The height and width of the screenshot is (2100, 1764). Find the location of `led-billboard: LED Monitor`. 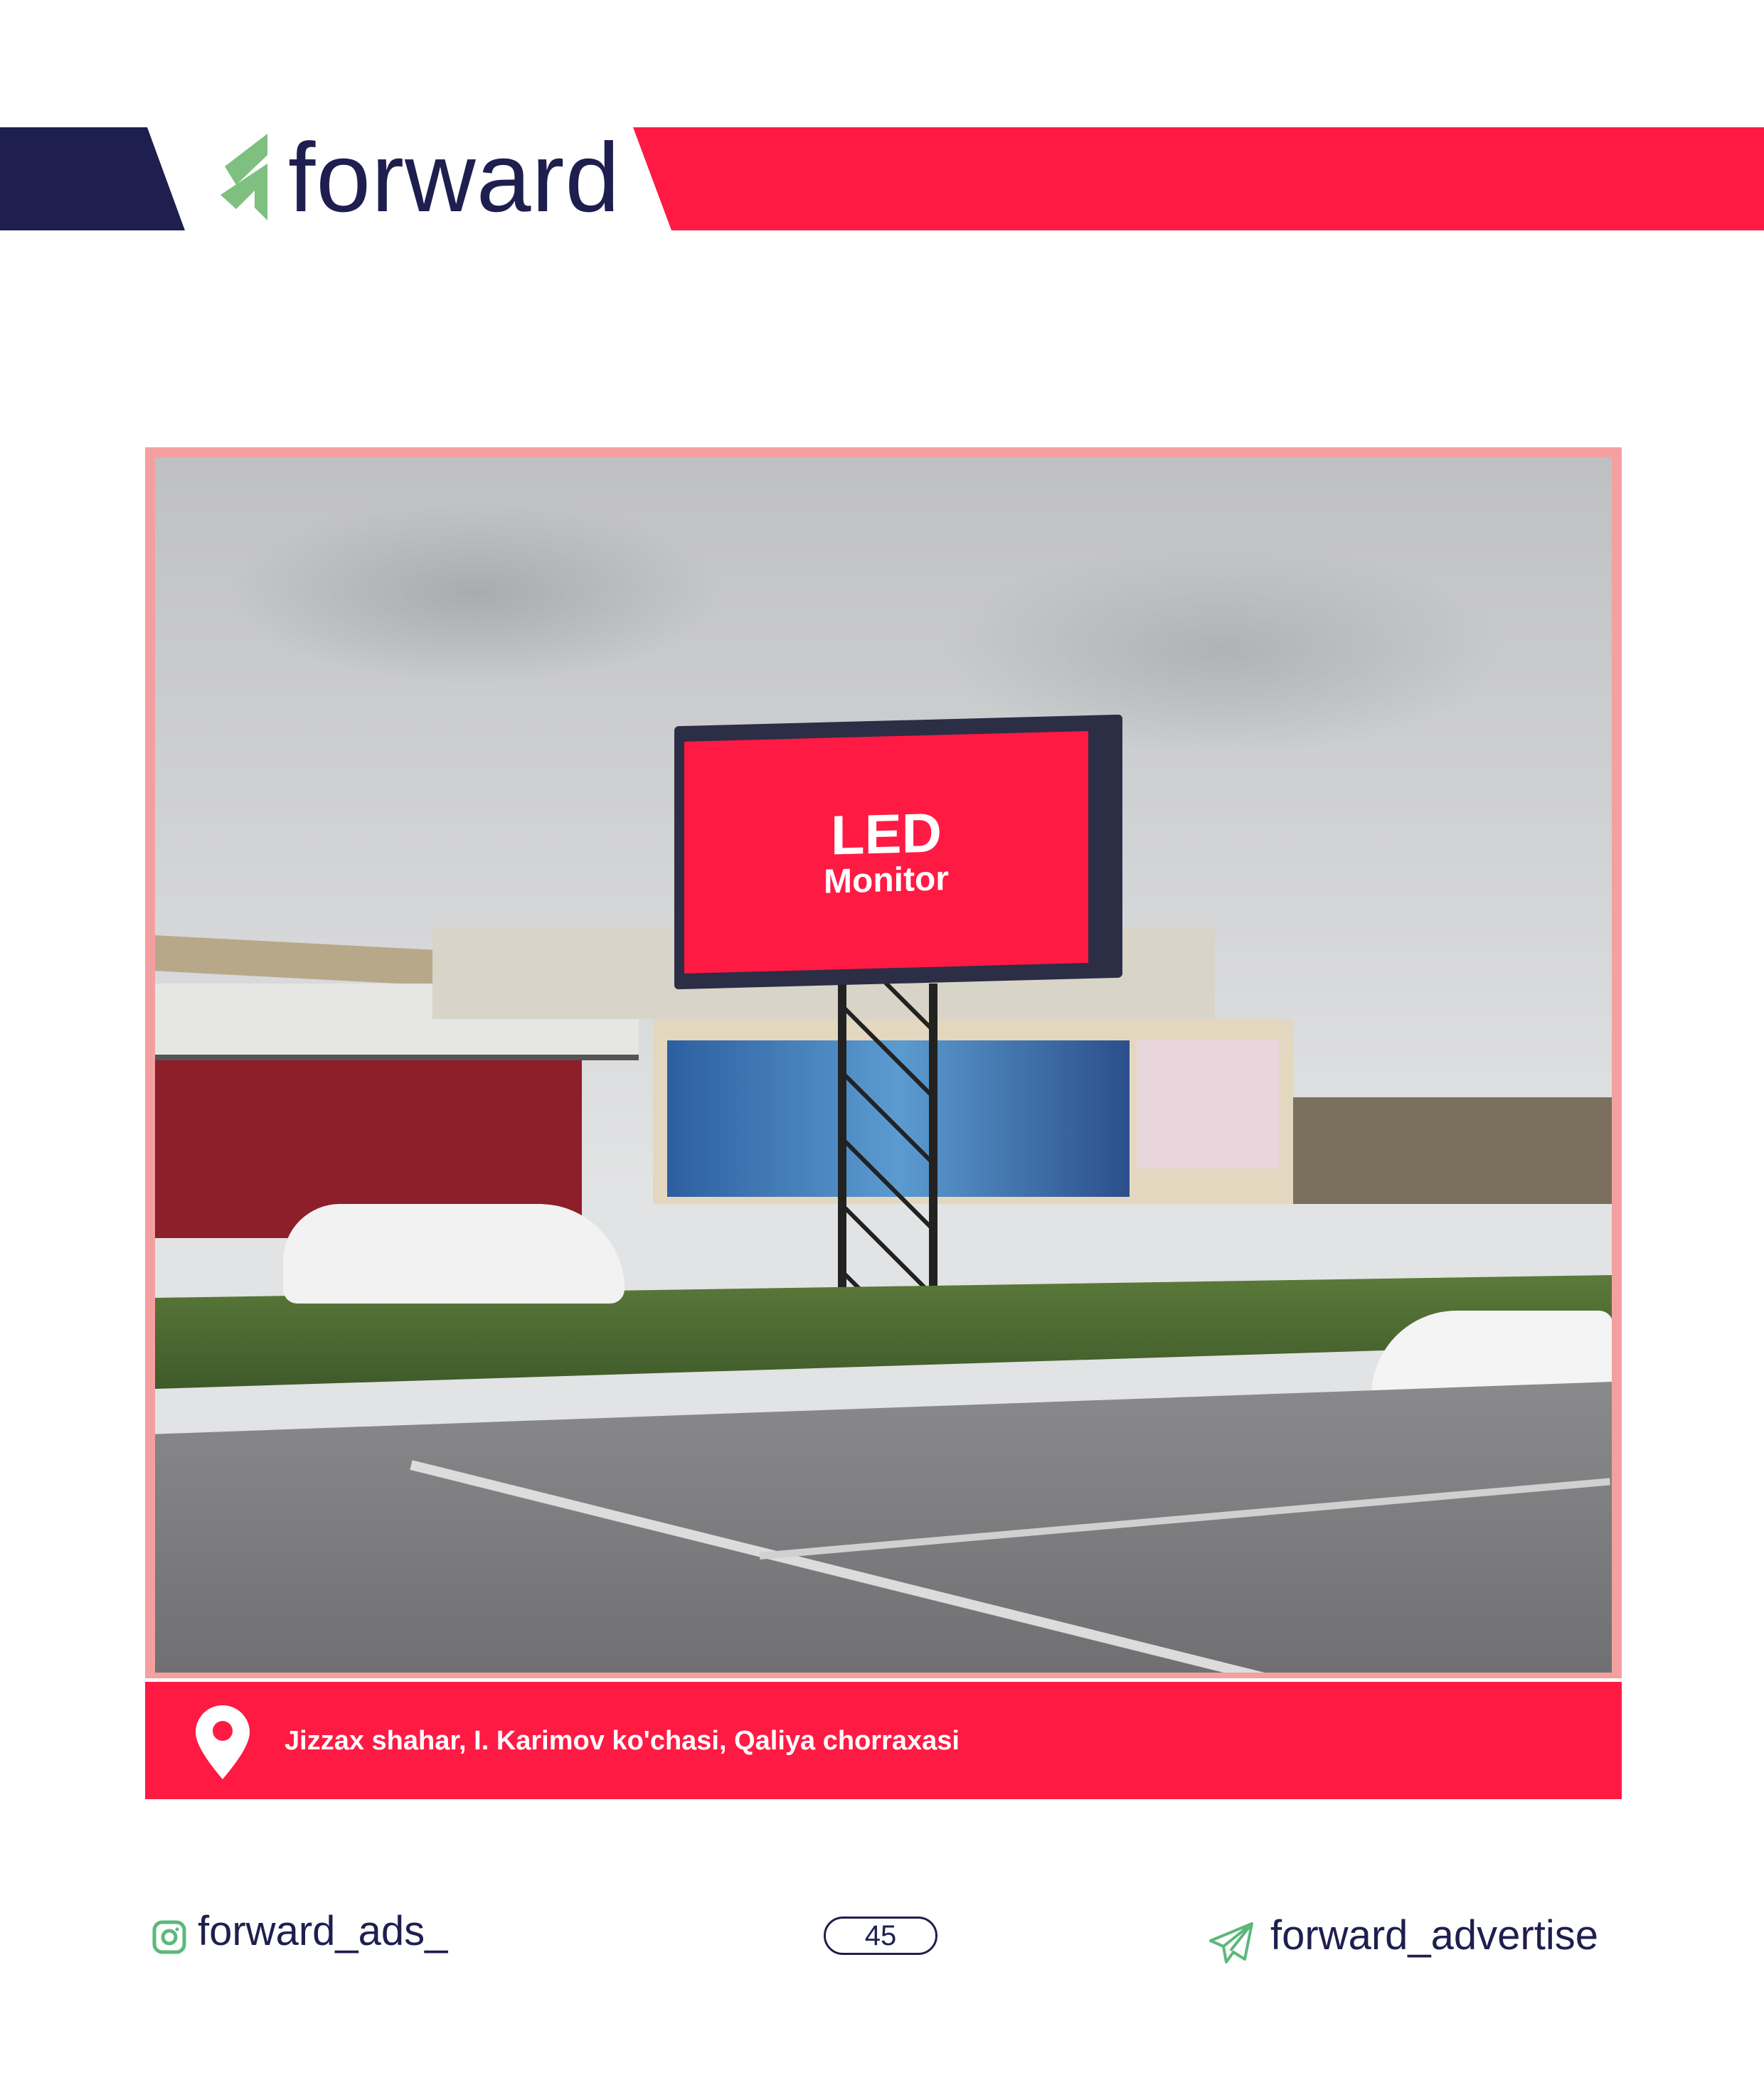

led-billboard: LED Monitor is located at coordinates (898, 852).